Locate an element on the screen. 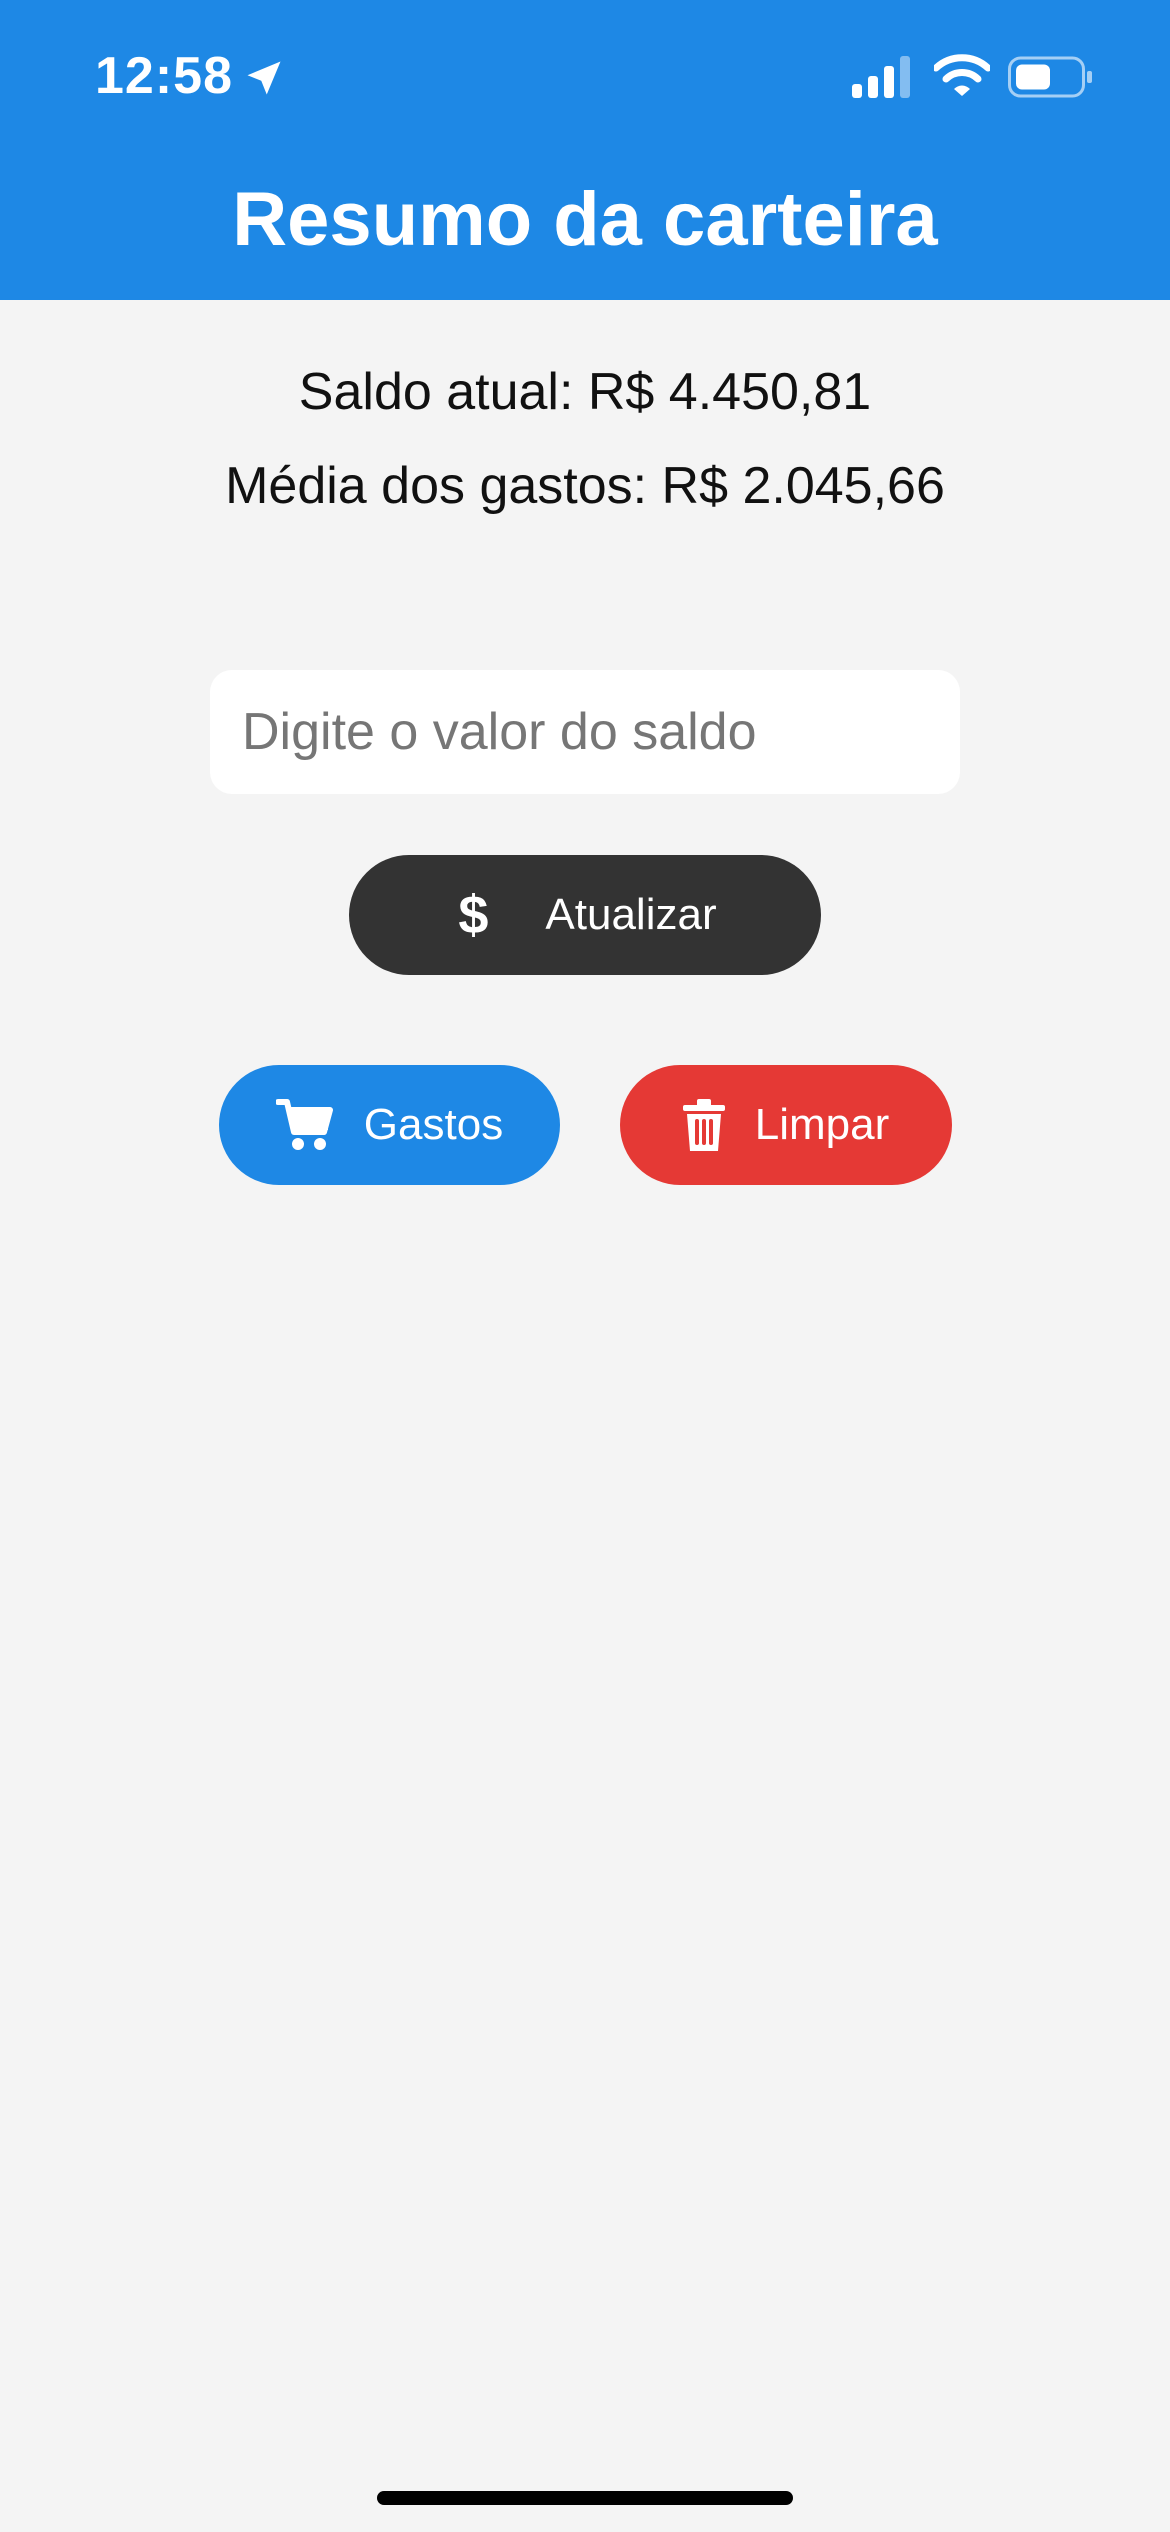 The height and width of the screenshot is (2532, 1170). current-balance-text: Saldo atual: R$ 4.450,81 is located at coordinates (585, 392).